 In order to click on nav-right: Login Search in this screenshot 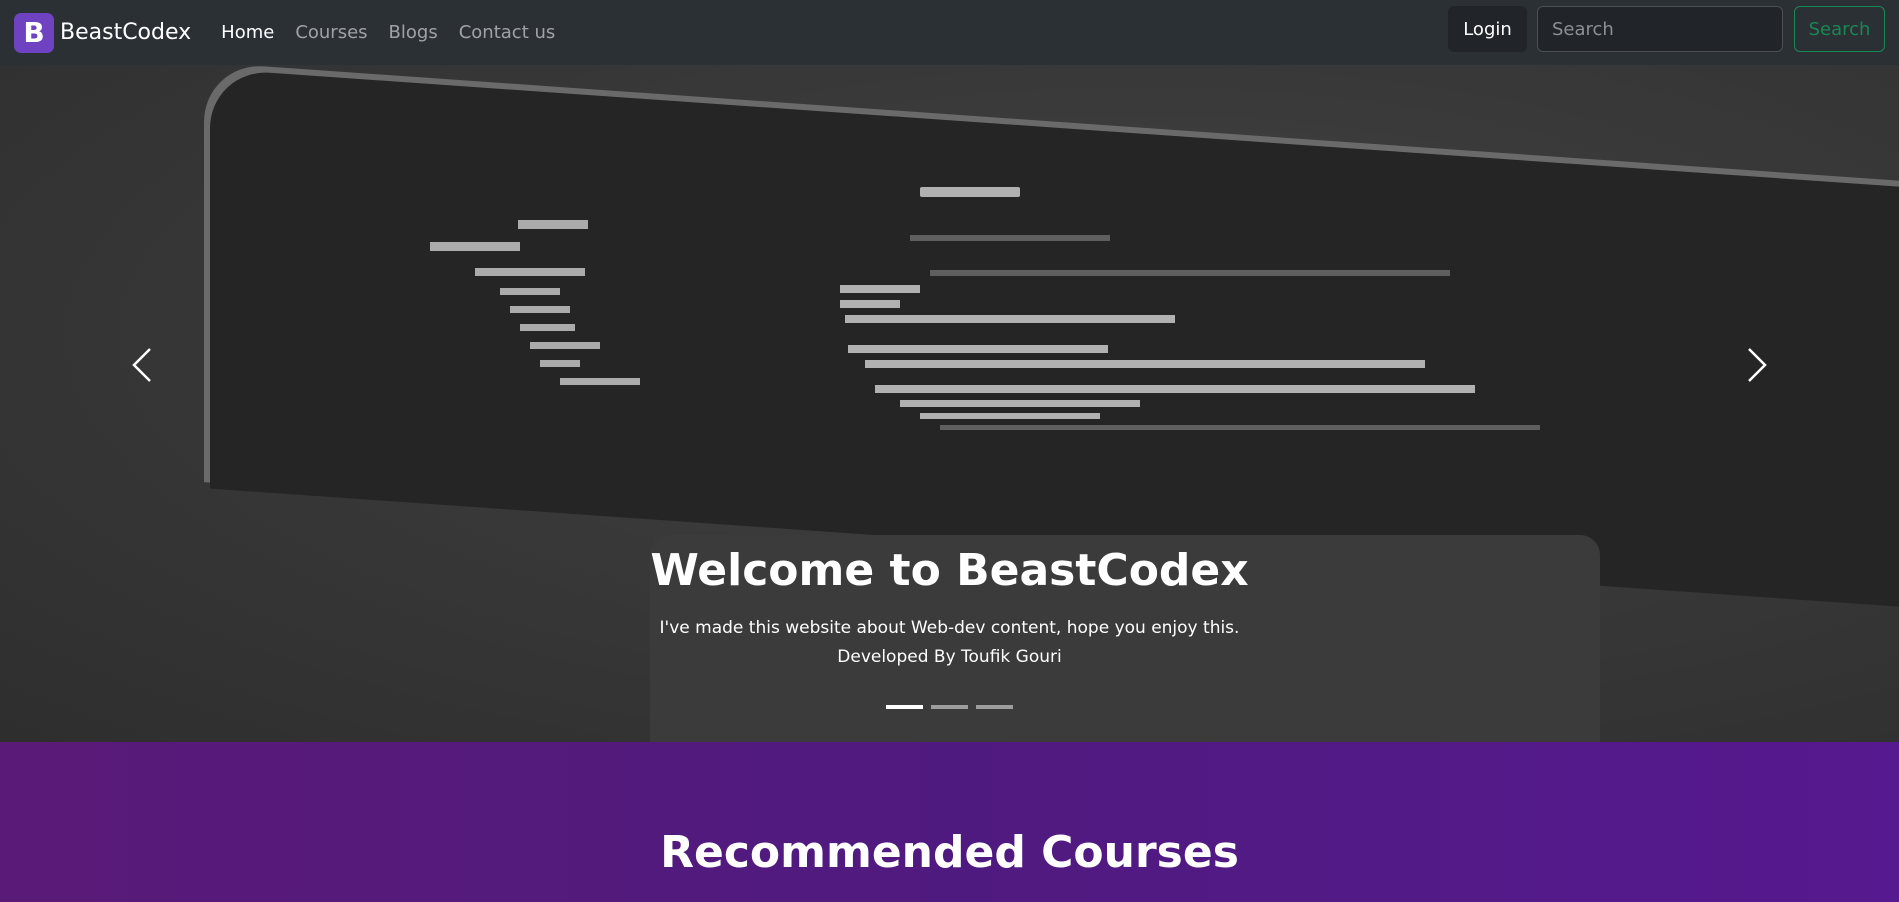, I will do `click(1666, 29)`.